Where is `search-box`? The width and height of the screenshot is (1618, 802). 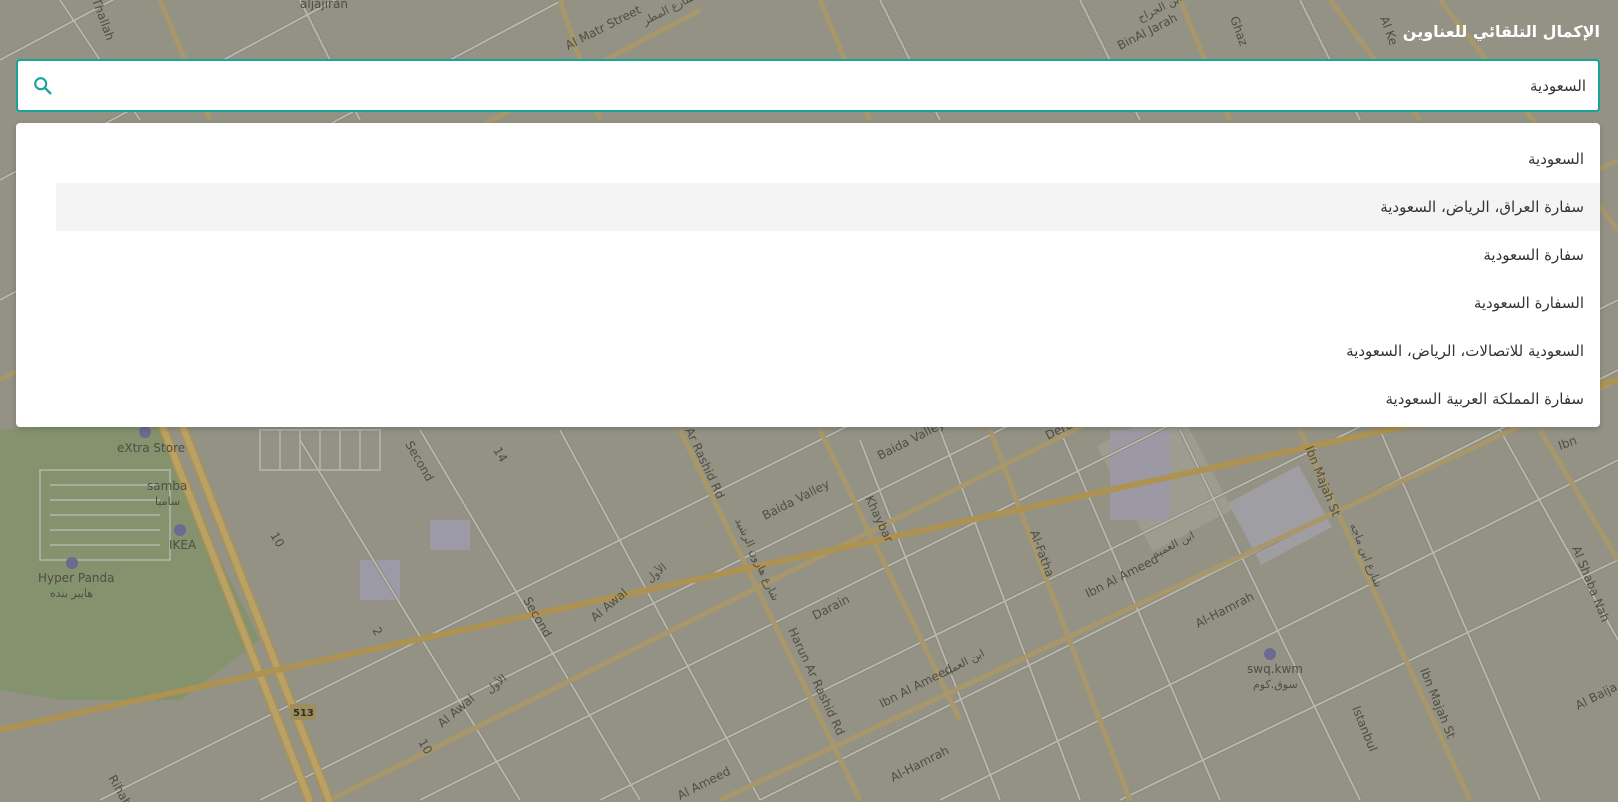 search-box is located at coordinates (808, 85).